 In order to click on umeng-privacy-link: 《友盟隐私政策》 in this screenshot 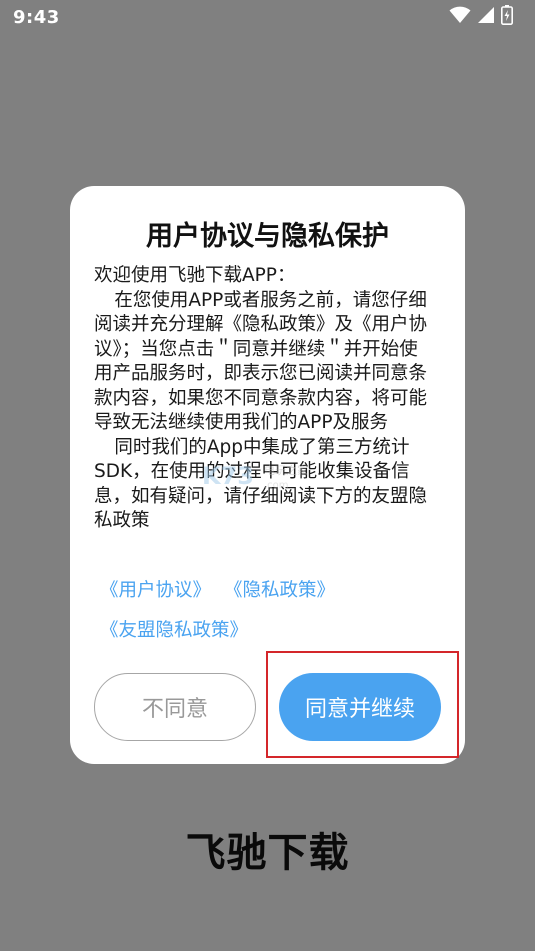, I will do `click(174, 629)`.